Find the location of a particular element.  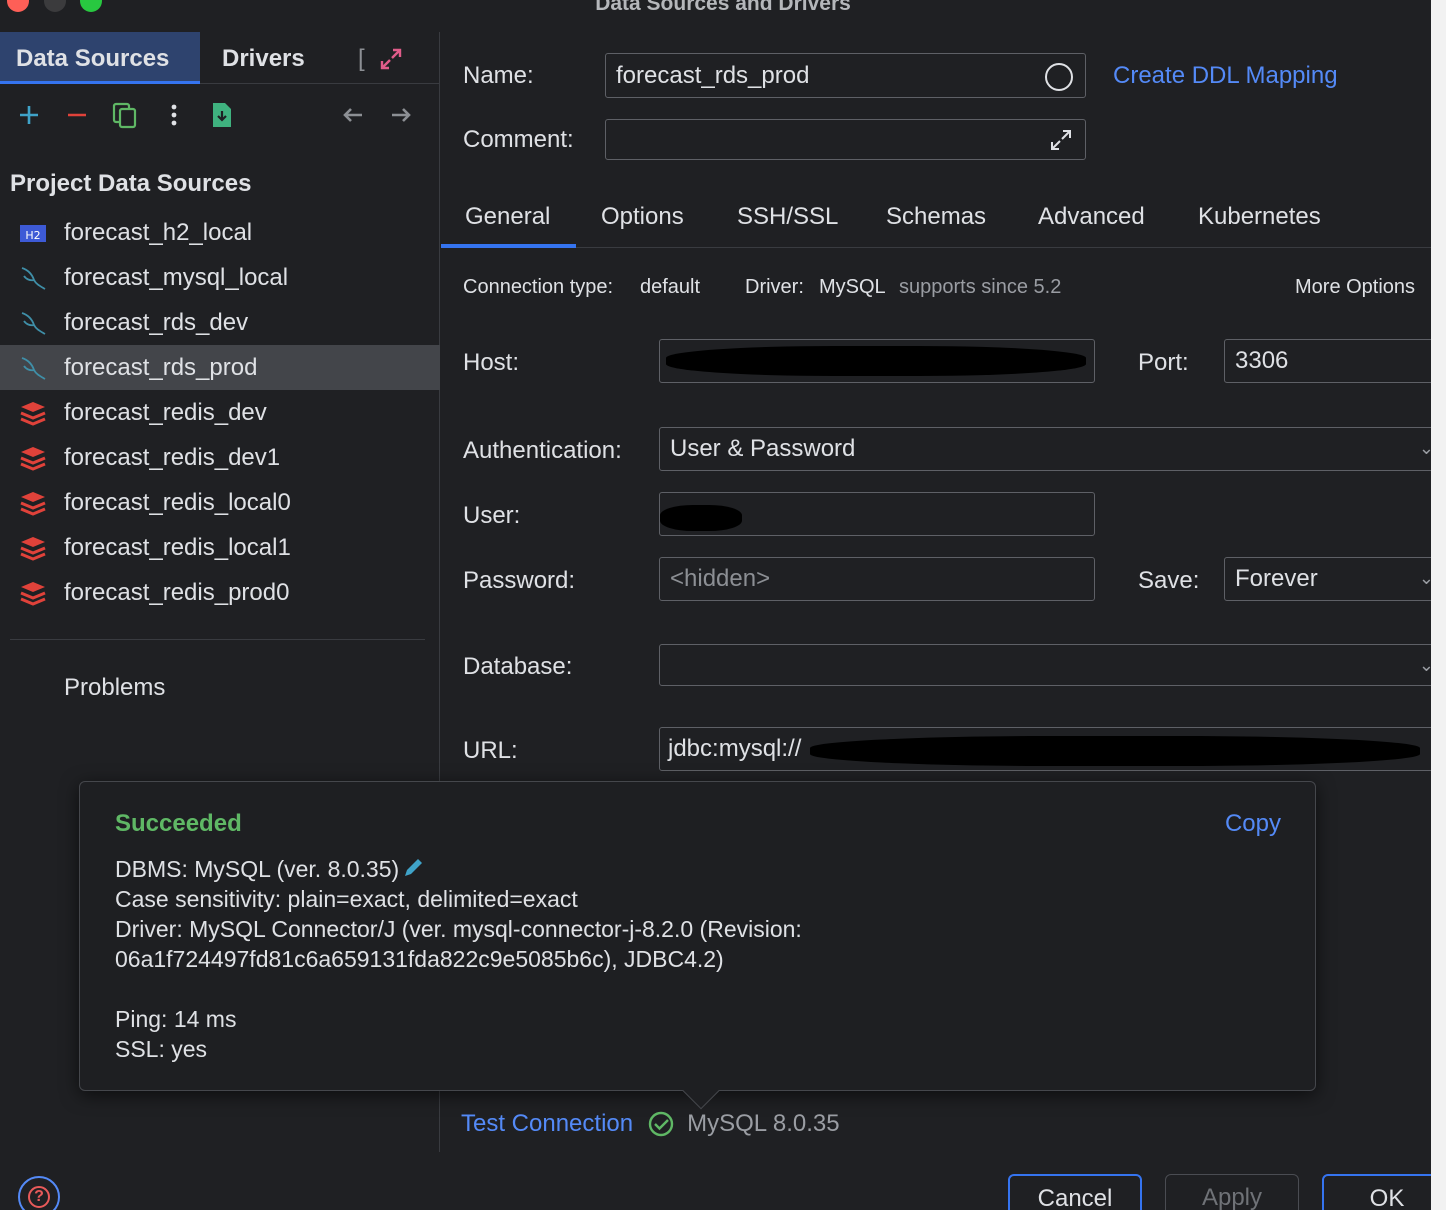

host-label: Host: is located at coordinates (491, 362).